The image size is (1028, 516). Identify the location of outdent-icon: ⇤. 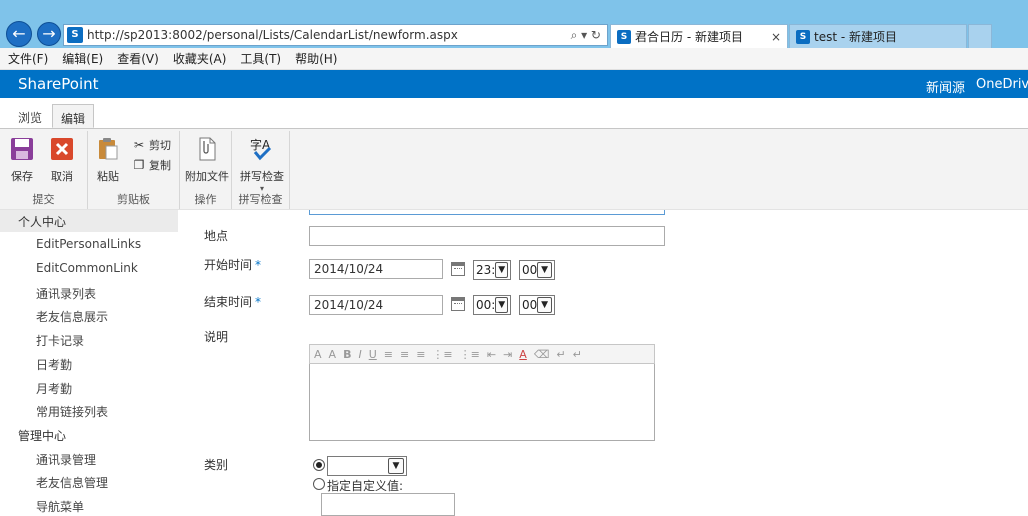
(491, 354).